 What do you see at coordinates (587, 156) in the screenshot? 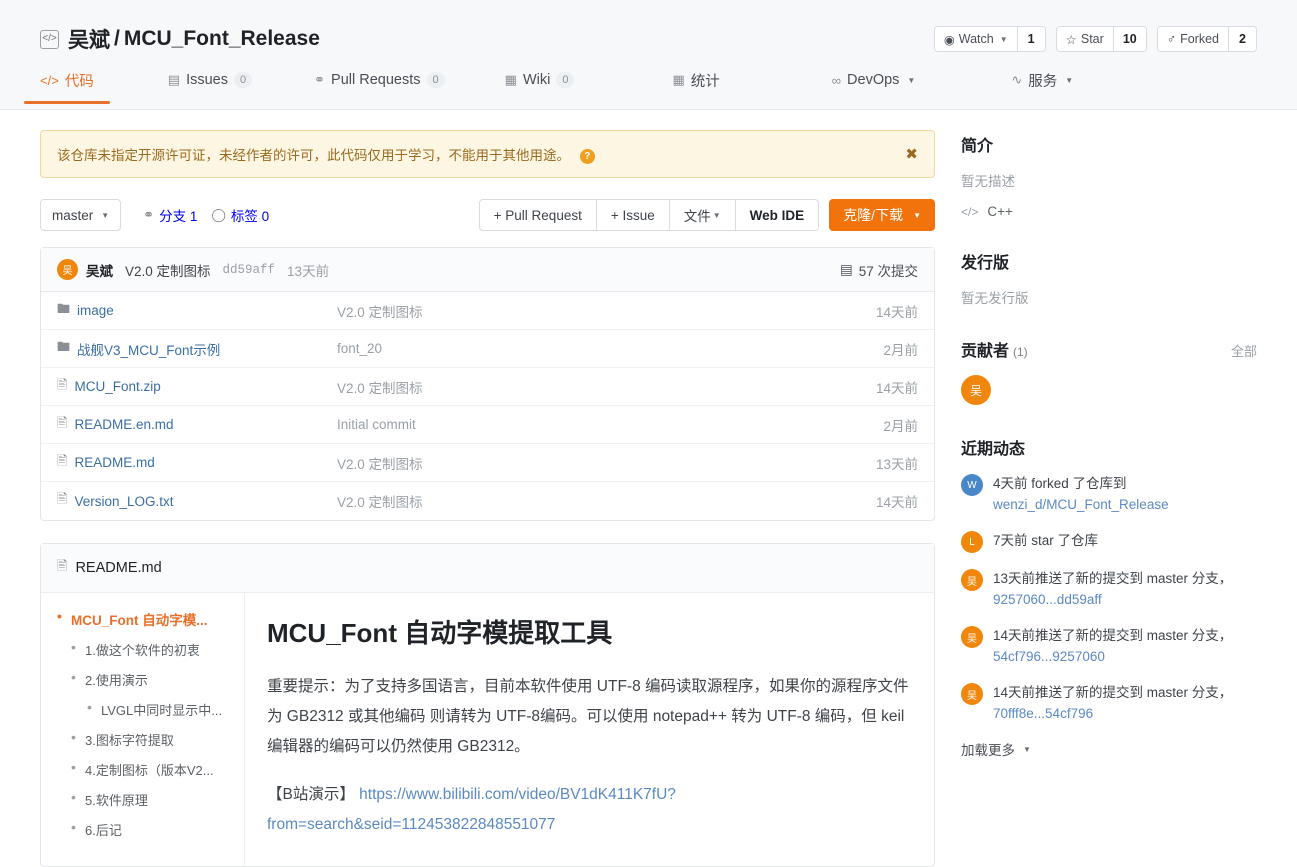
I see `help-icon: ?` at bounding box center [587, 156].